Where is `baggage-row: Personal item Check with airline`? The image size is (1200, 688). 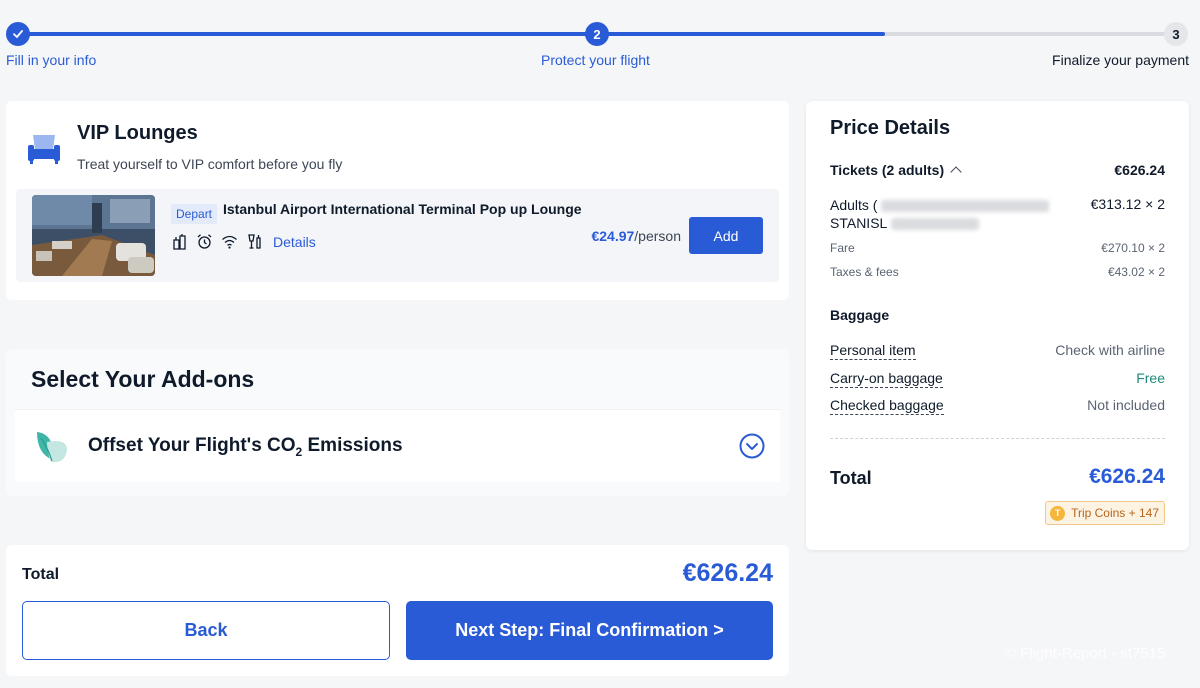
baggage-row: Personal item Check with airline is located at coordinates (997, 351).